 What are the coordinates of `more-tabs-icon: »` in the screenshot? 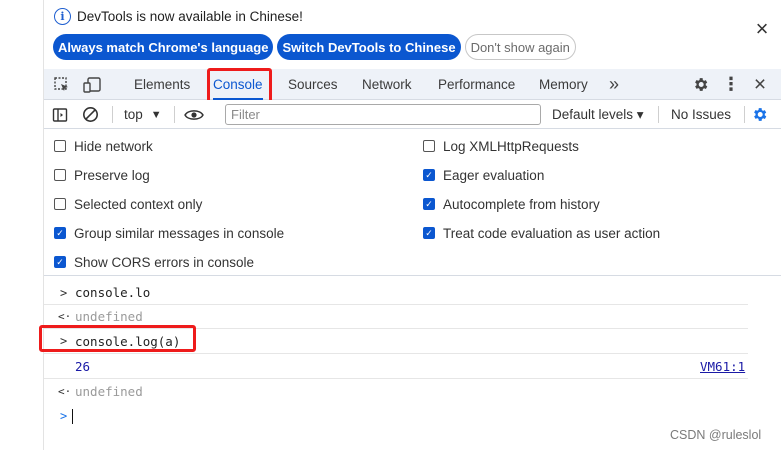 It's located at (614, 84).